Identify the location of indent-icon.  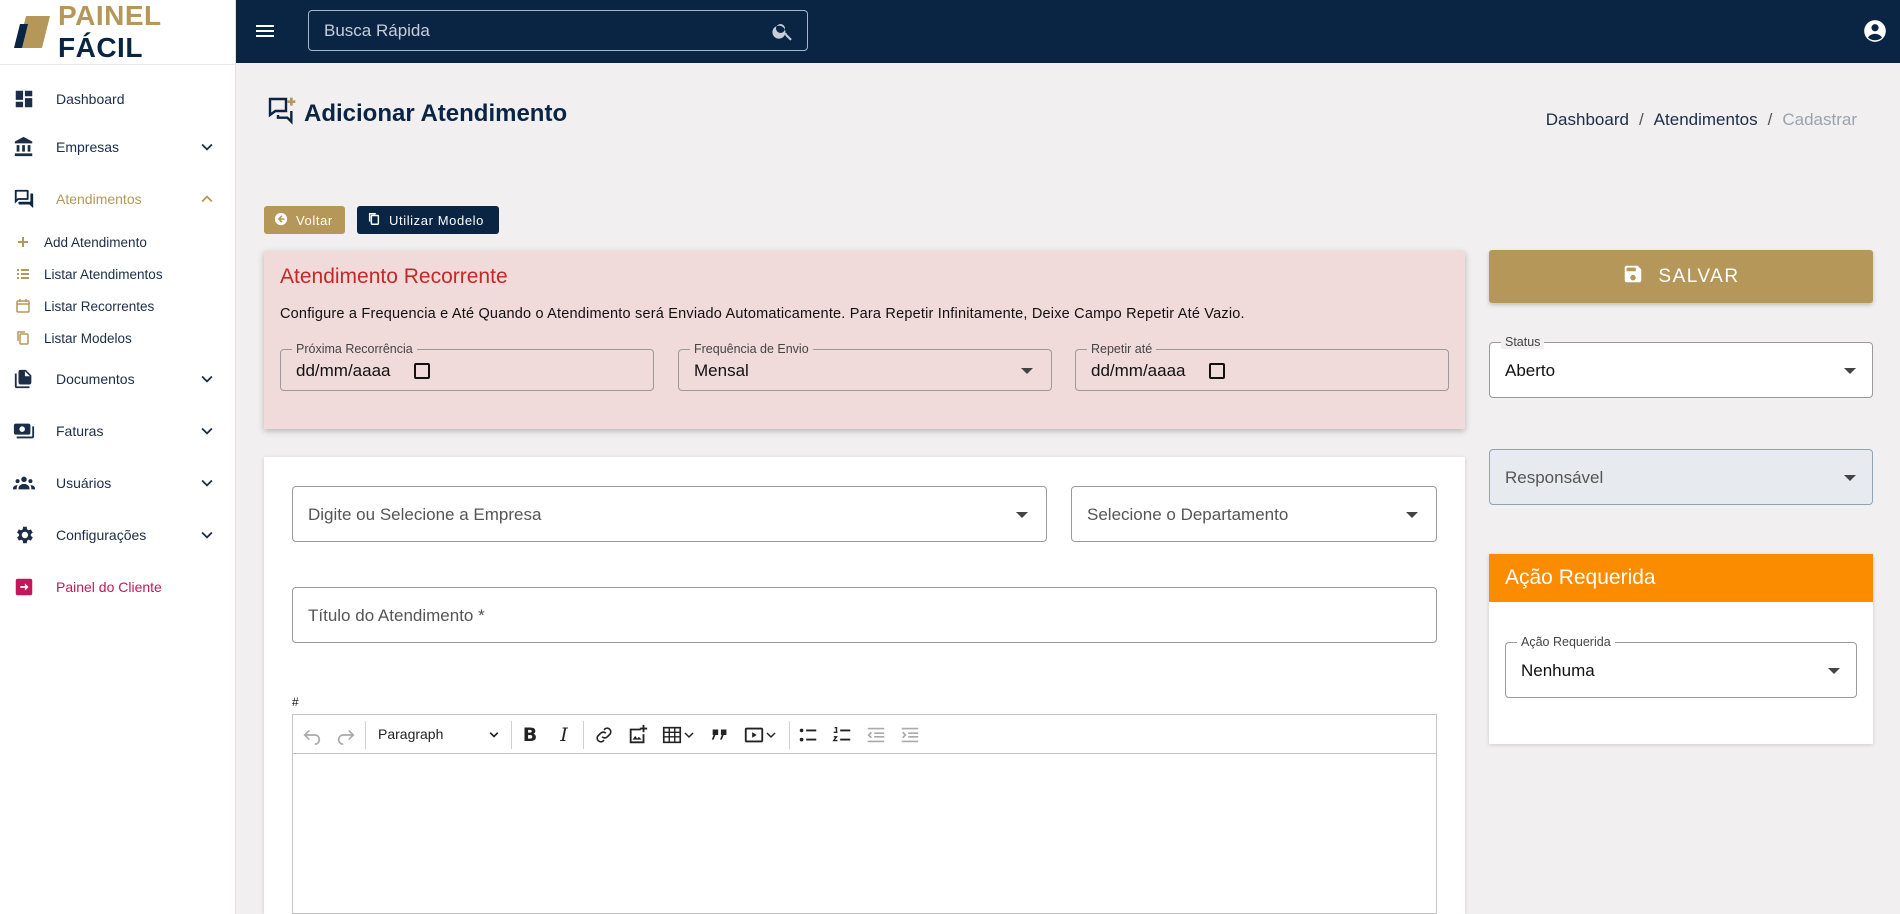
(910, 735).